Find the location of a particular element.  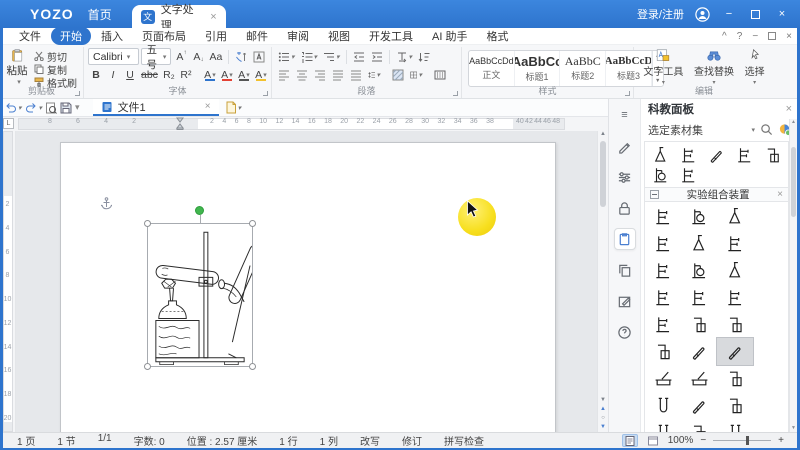

menu-item: 格式 is located at coordinates (497, 36).